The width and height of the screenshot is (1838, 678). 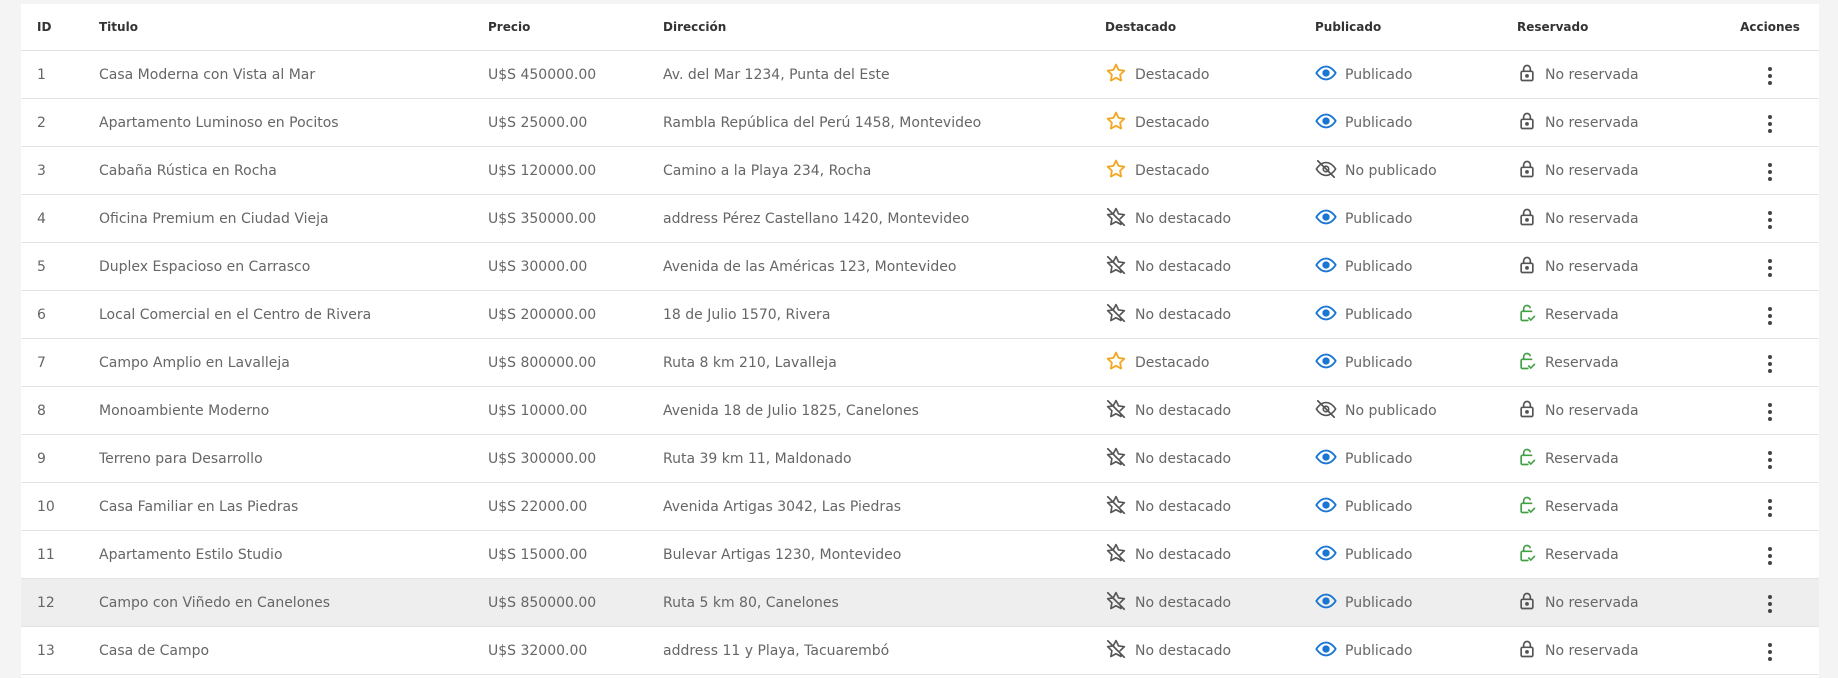 What do you see at coordinates (884, 27) in the screenshot?
I see `header-address: Dirección` at bounding box center [884, 27].